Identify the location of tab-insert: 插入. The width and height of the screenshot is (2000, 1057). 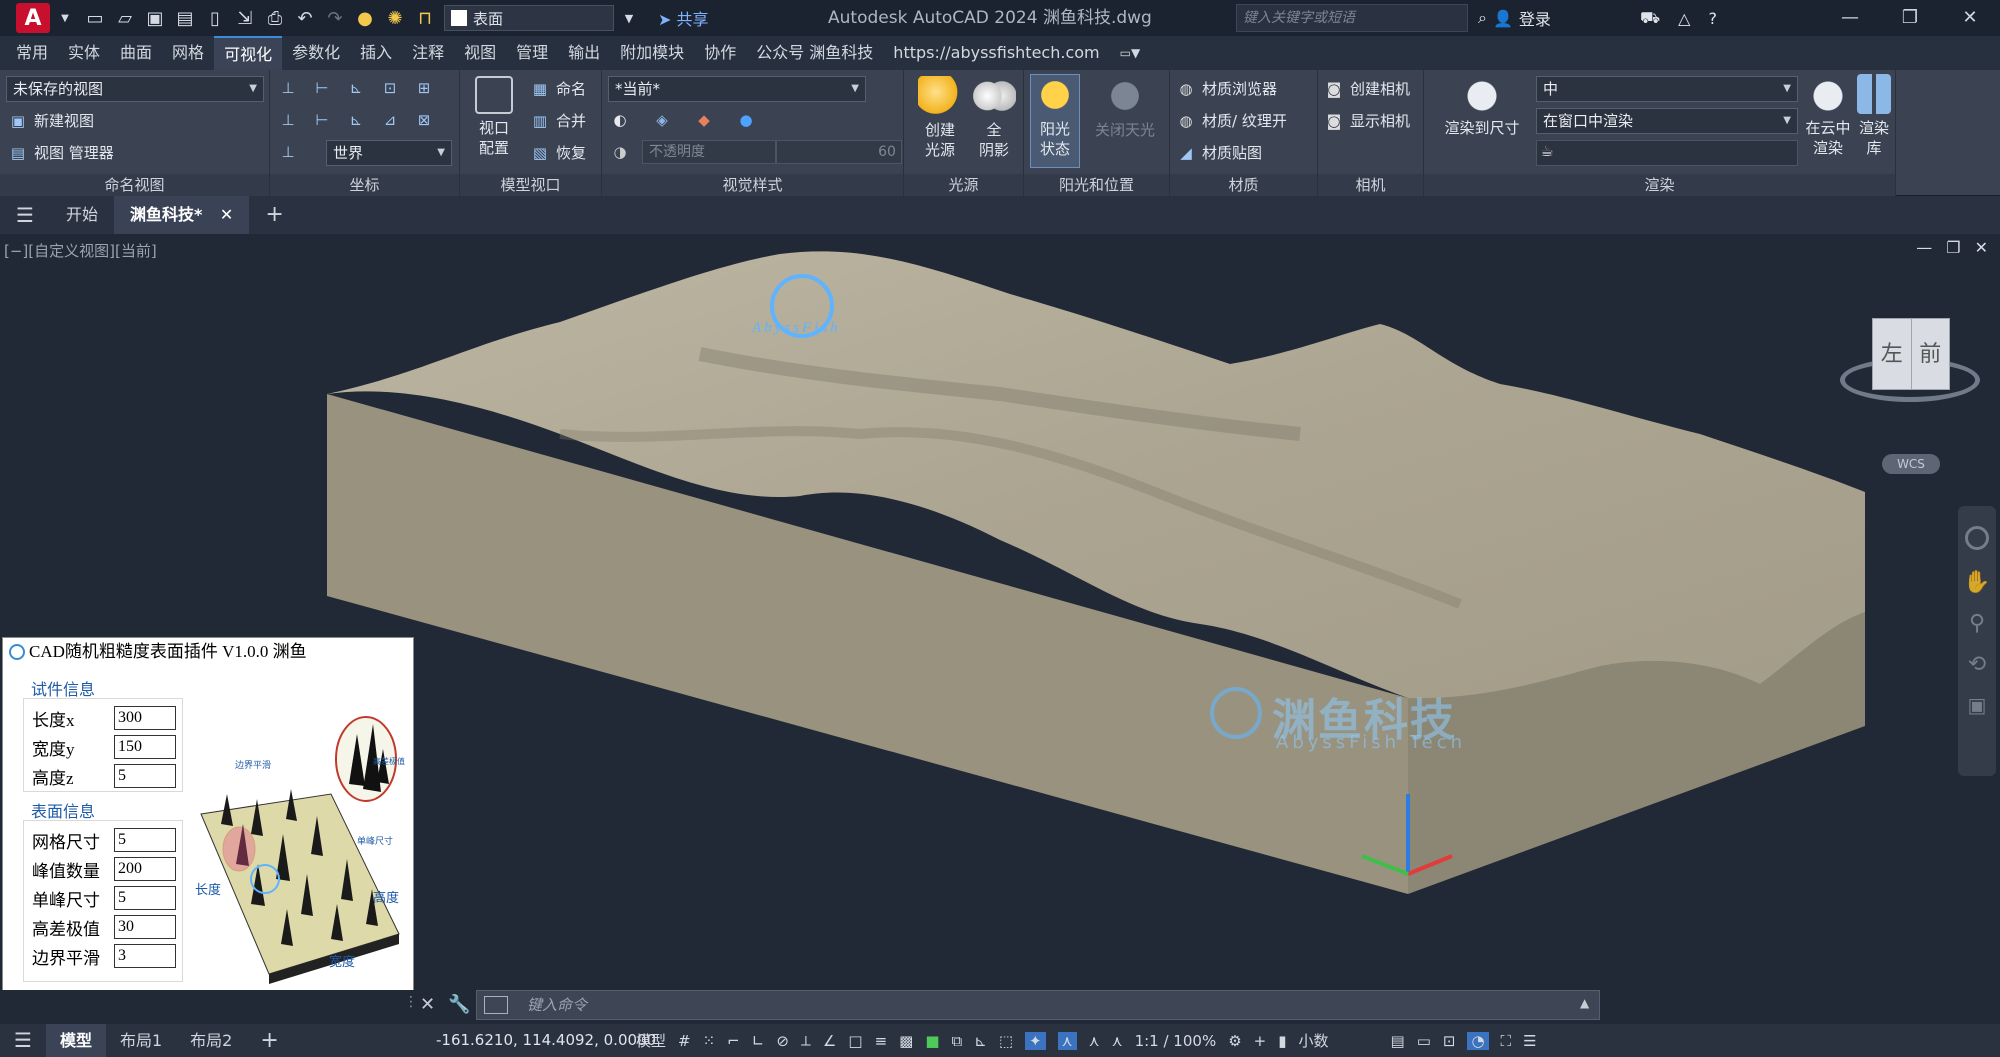
(376, 53).